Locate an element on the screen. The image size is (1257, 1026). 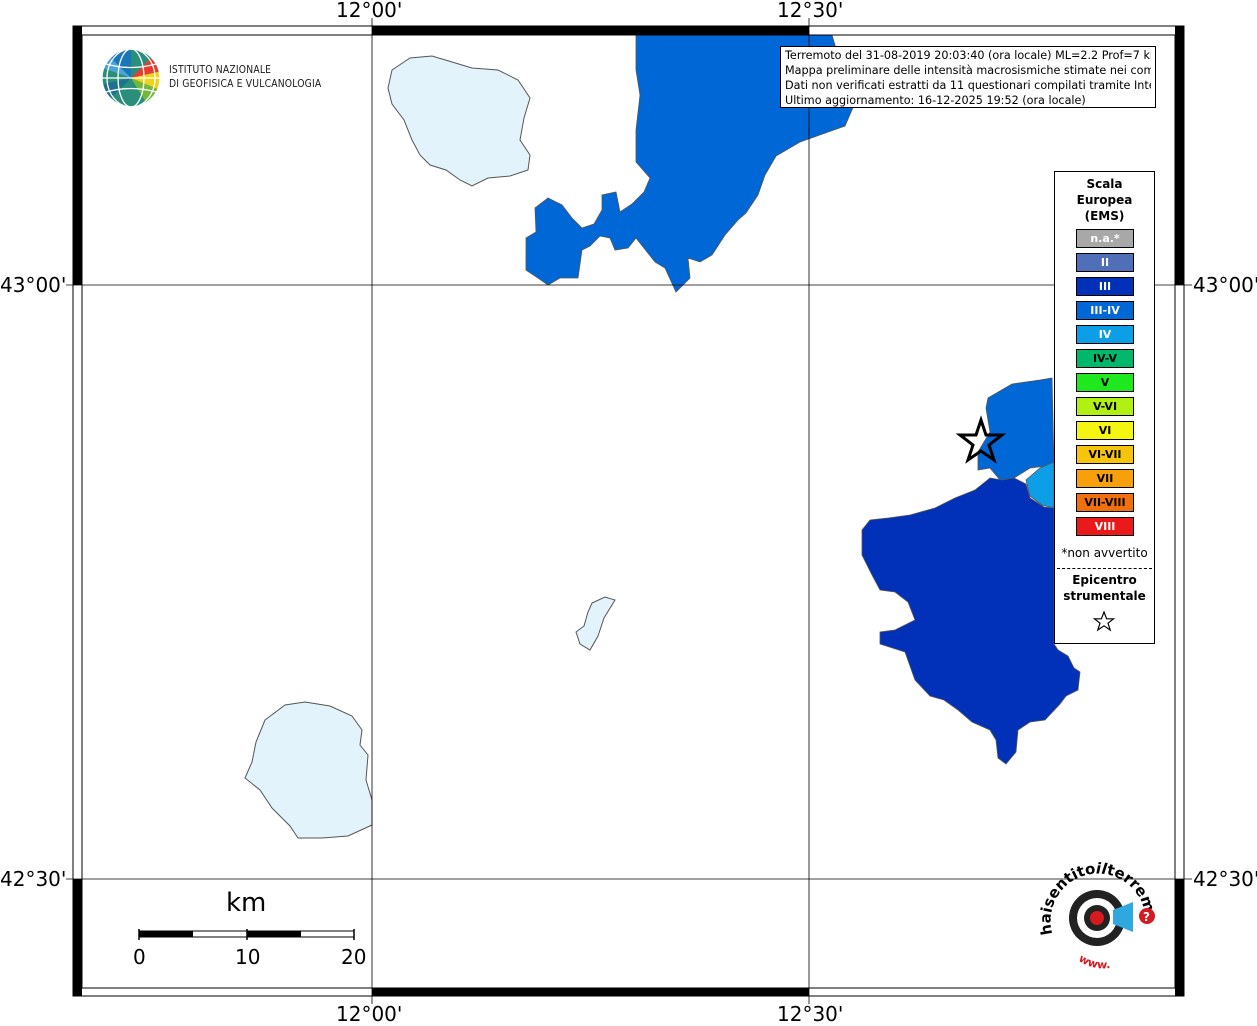
lake-bolsena is located at coordinates (308, 770).